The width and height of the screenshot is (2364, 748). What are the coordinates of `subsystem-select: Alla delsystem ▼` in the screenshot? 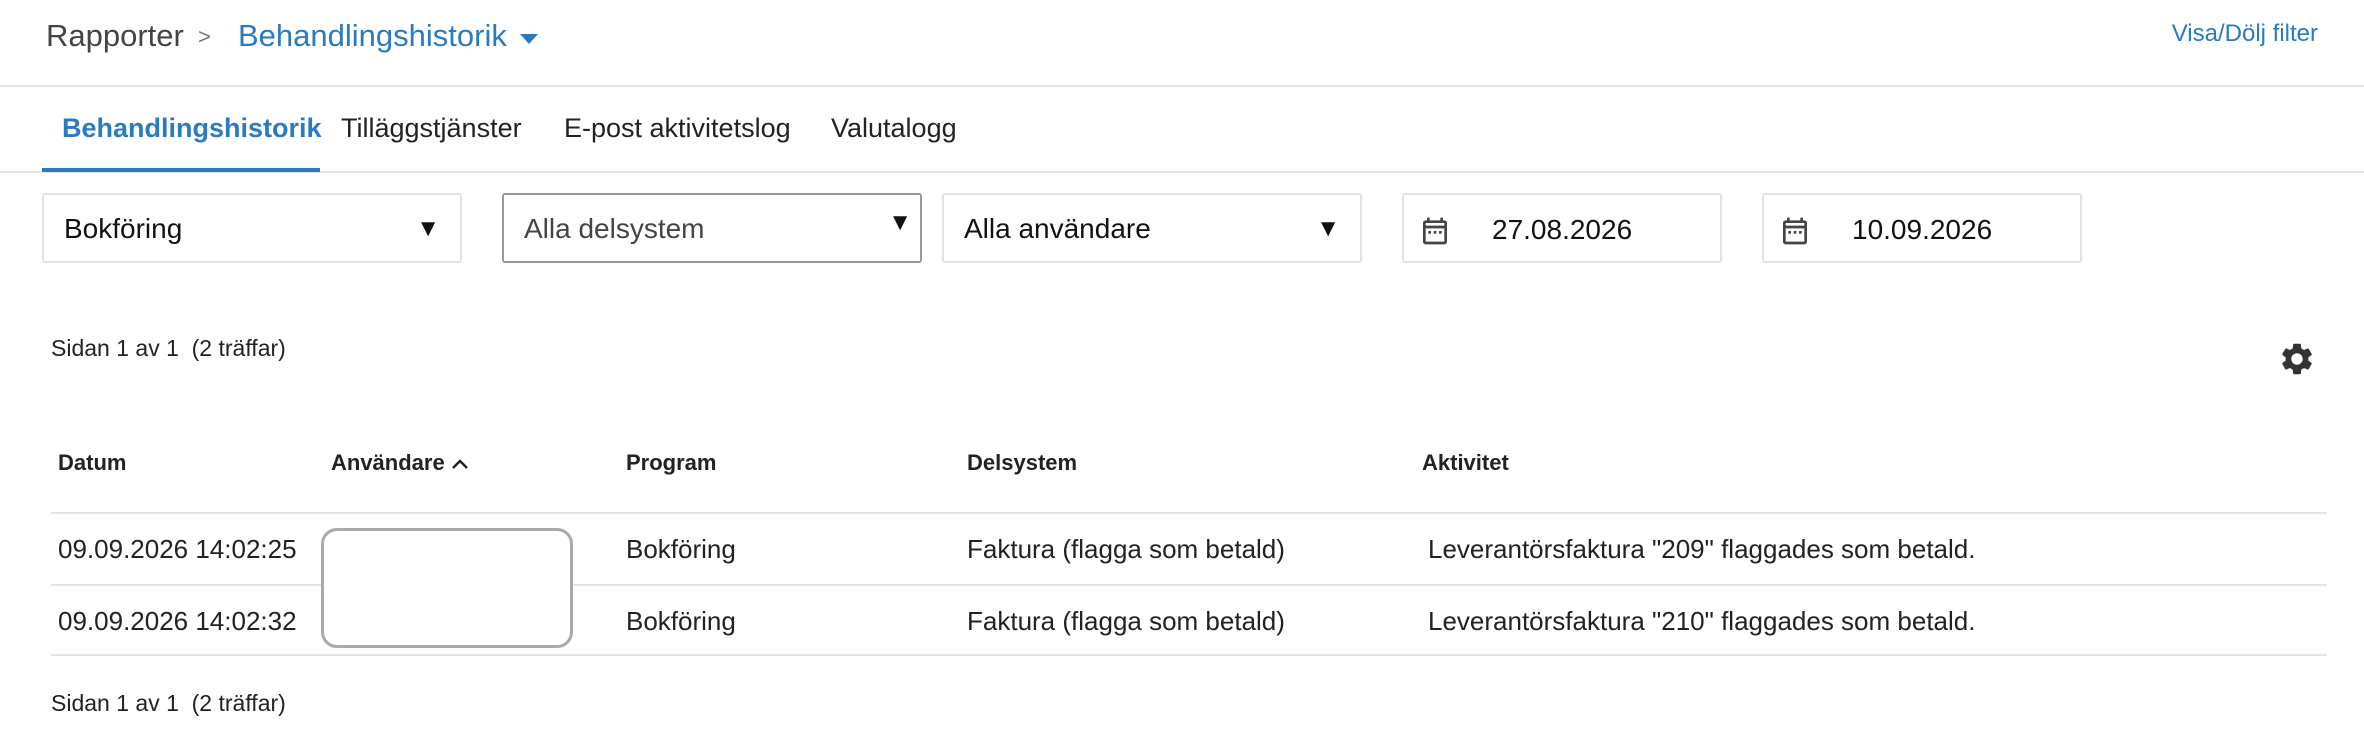 It's located at (712, 228).